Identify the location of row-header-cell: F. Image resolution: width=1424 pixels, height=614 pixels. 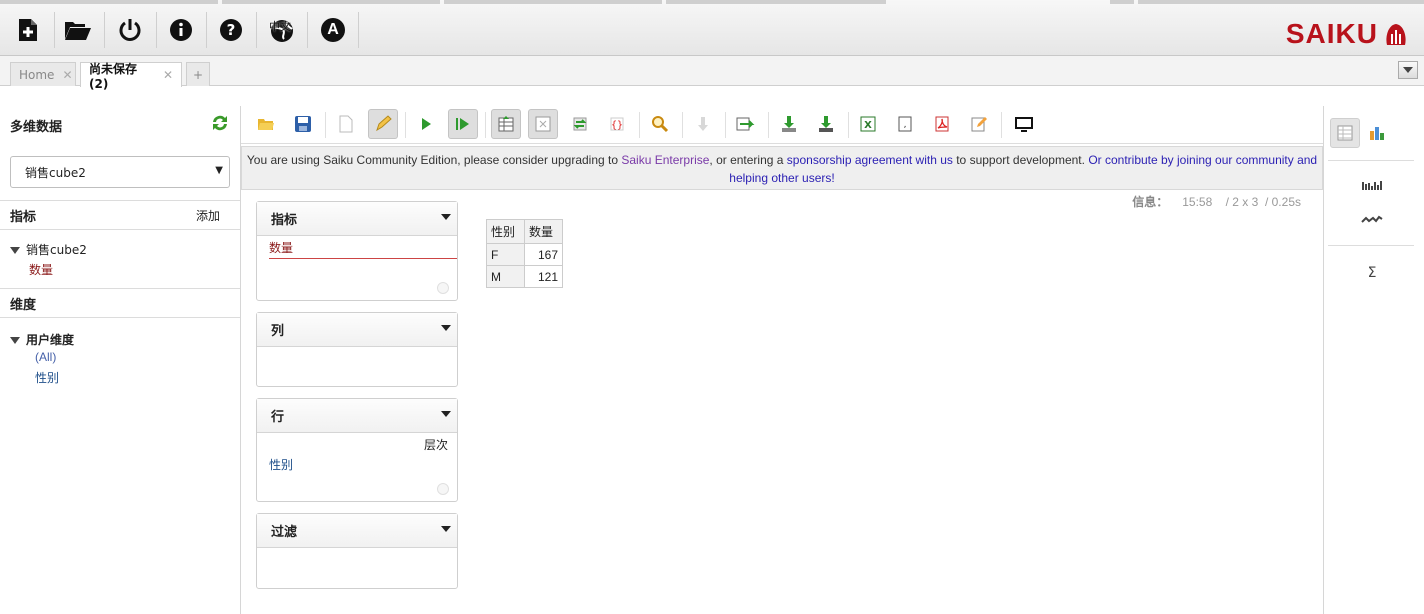
(505, 254).